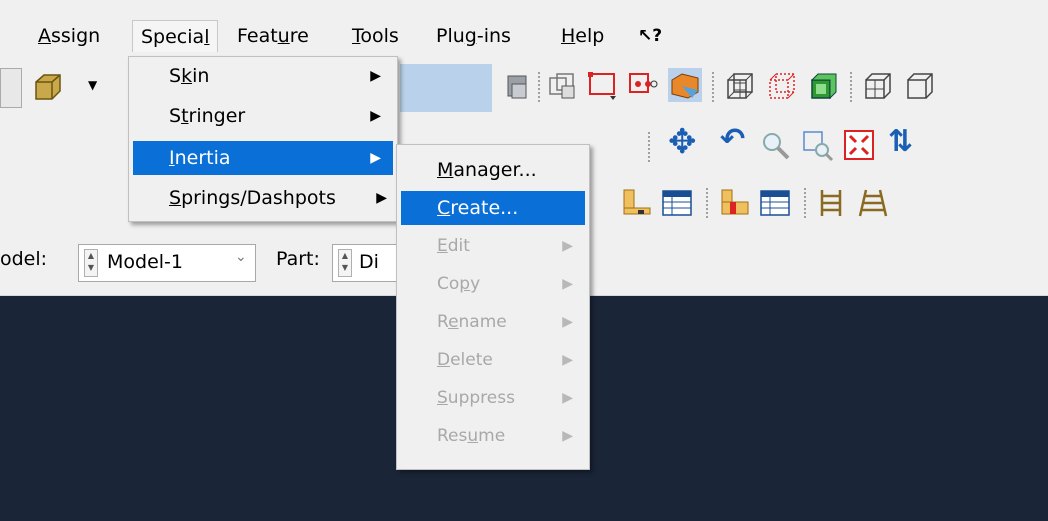 This screenshot has width=1048, height=521. I want to click on solid-icon, so click(823, 87).